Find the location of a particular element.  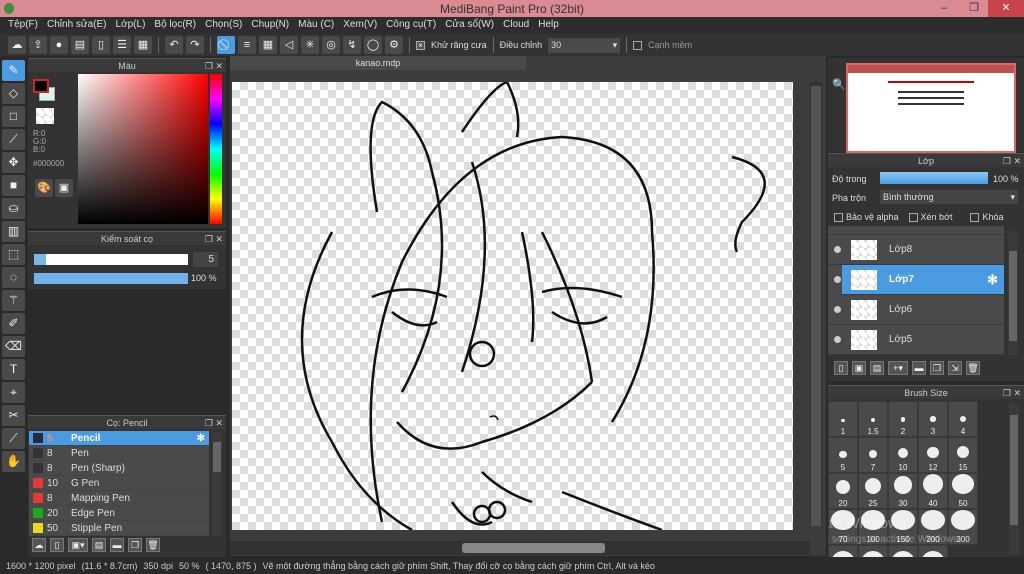

saturation-value-picker is located at coordinates (143, 149).